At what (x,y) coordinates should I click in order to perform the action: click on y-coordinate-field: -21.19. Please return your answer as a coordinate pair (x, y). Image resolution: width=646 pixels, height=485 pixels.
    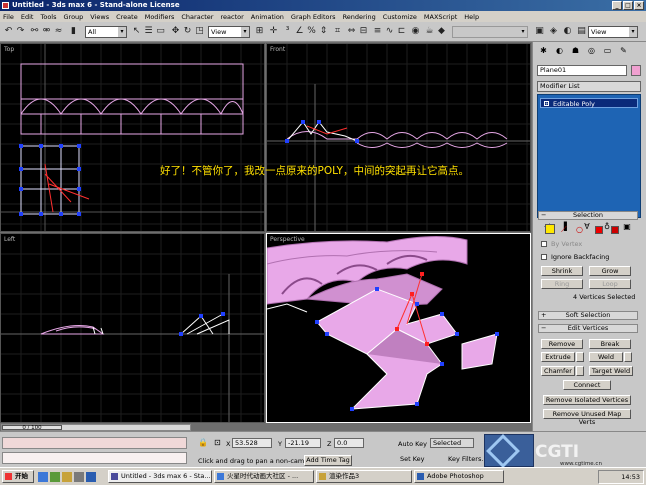
    Looking at the image, I should click on (303, 443).